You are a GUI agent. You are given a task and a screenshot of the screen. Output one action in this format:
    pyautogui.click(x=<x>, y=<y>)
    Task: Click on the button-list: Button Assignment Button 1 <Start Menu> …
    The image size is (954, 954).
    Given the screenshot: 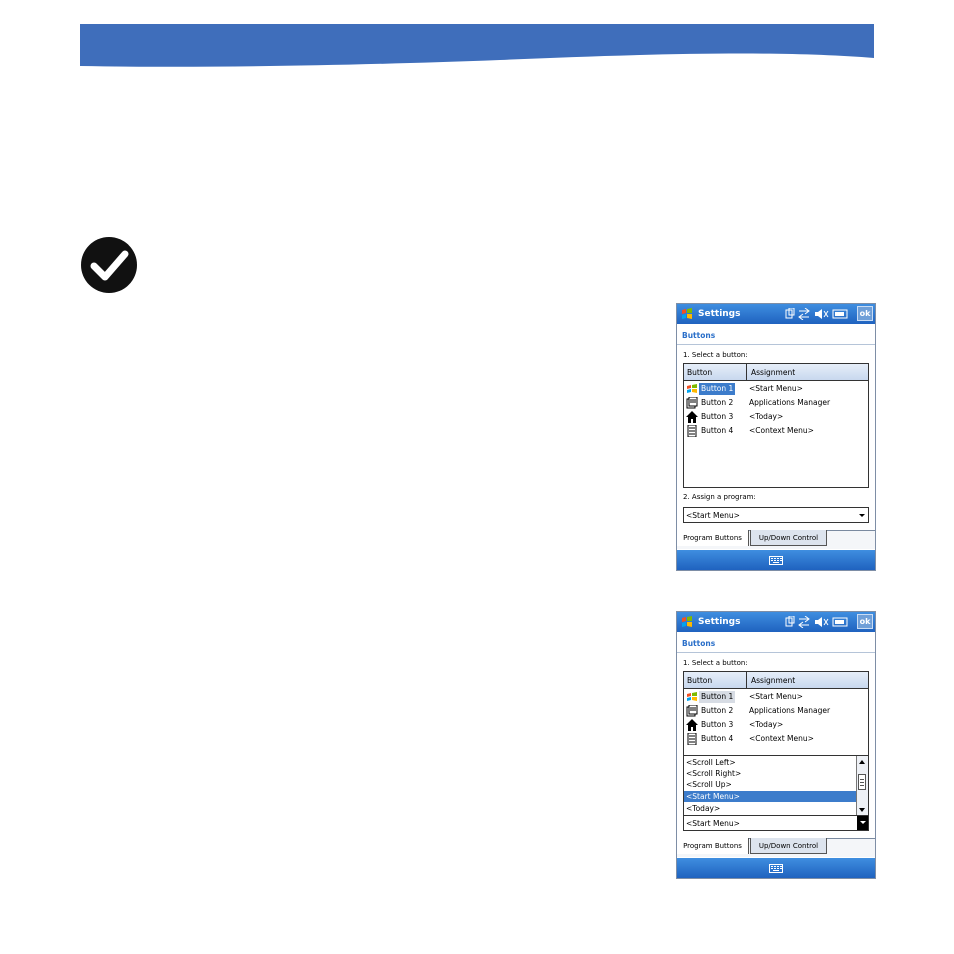 What is the action you would take?
    pyautogui.click(x=776, y=425)
    